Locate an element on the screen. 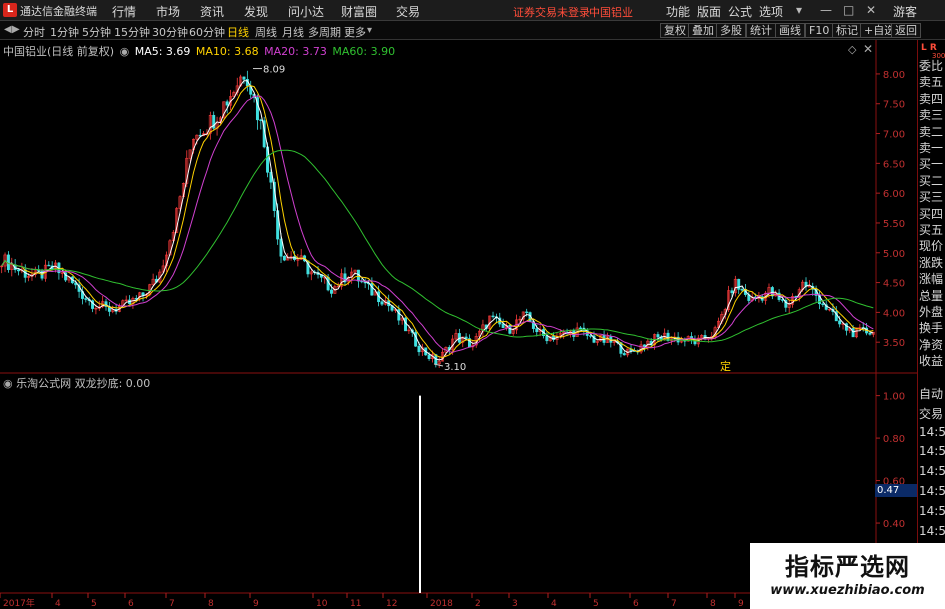 This screenshot has height=609, width=945. chart-settings-icon: ◇ is located at coordinates (852, 49).